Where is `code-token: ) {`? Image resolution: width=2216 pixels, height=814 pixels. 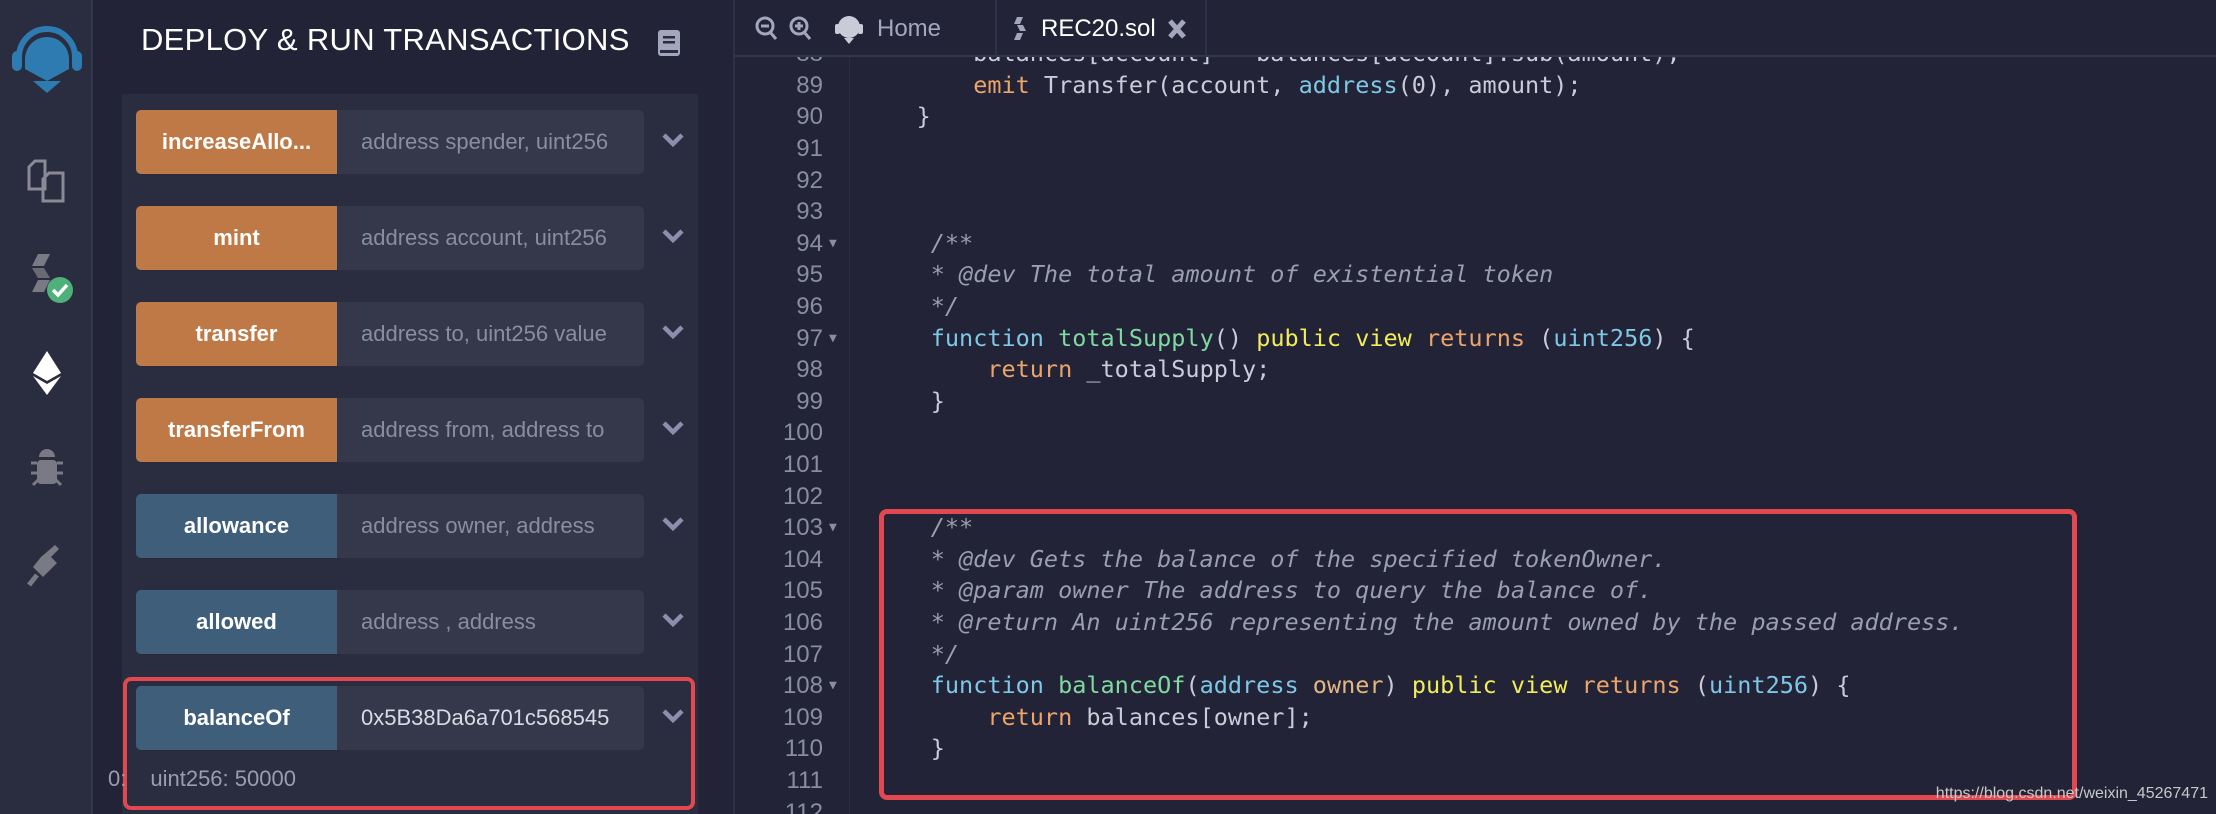
code-token: ) { is located at coordinates (1673, 337).